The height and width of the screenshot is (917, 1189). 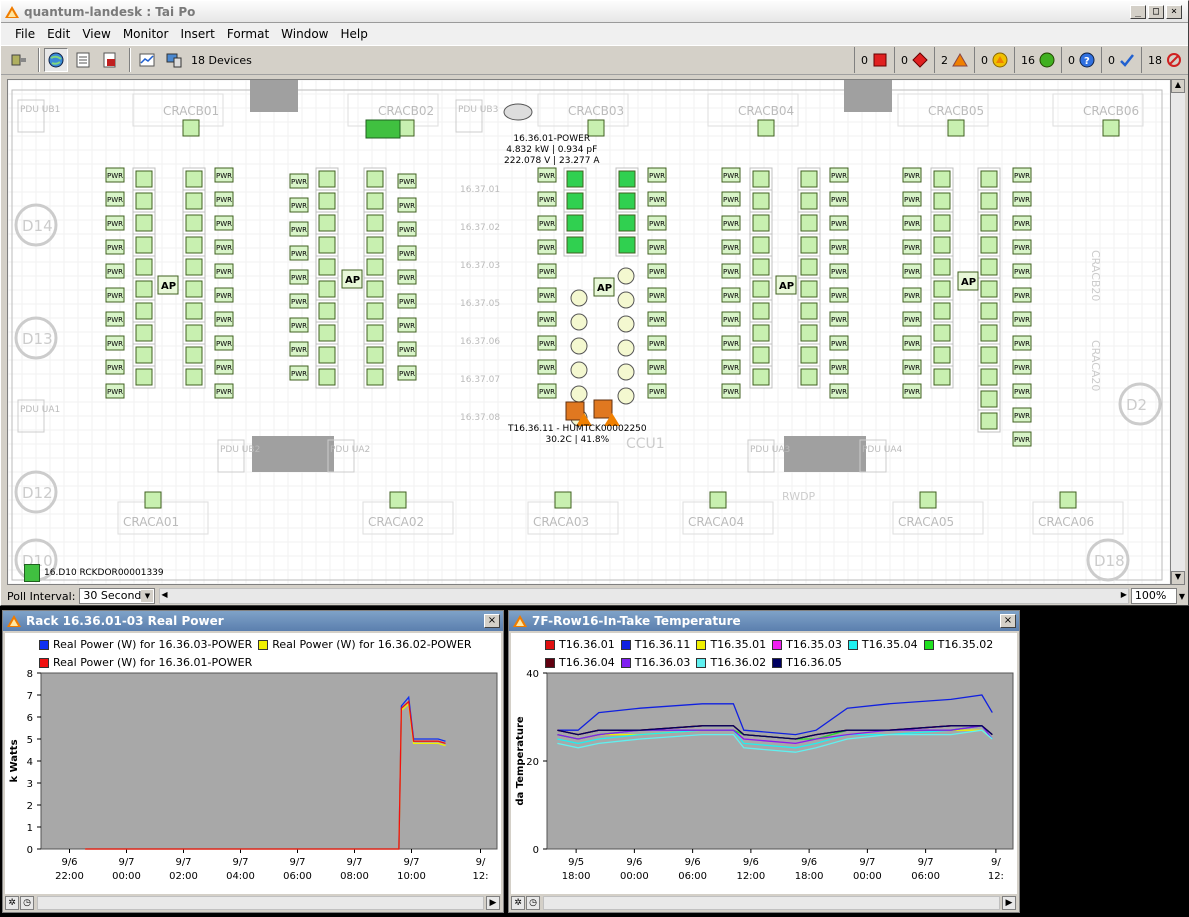 What do you see at coordinates (518, 112) in the screenshot?
I see `camera-icon` at bounding box center [518, 112].